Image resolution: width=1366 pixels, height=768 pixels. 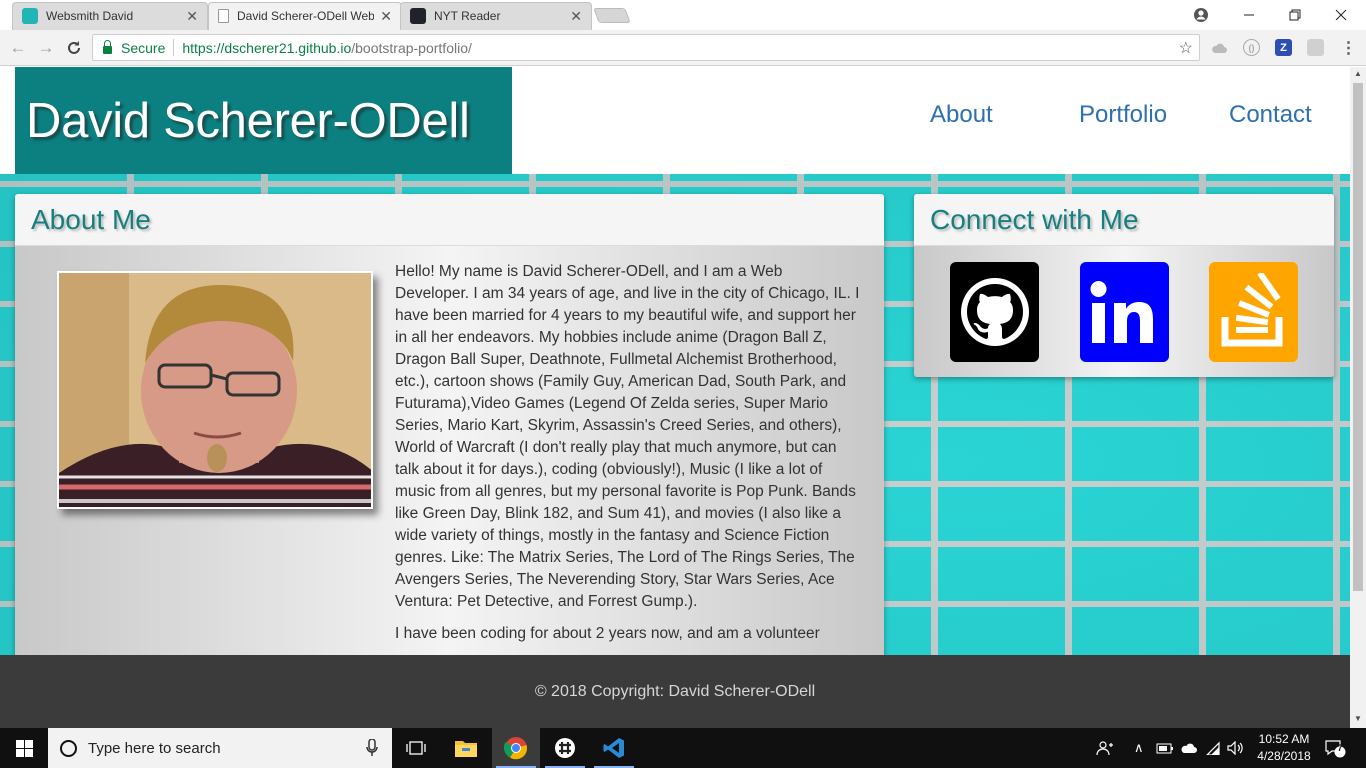 What do you see at coordinates (74, 48) in the screenshot?
I see `reload-icon` at bounding box center [74, 48].